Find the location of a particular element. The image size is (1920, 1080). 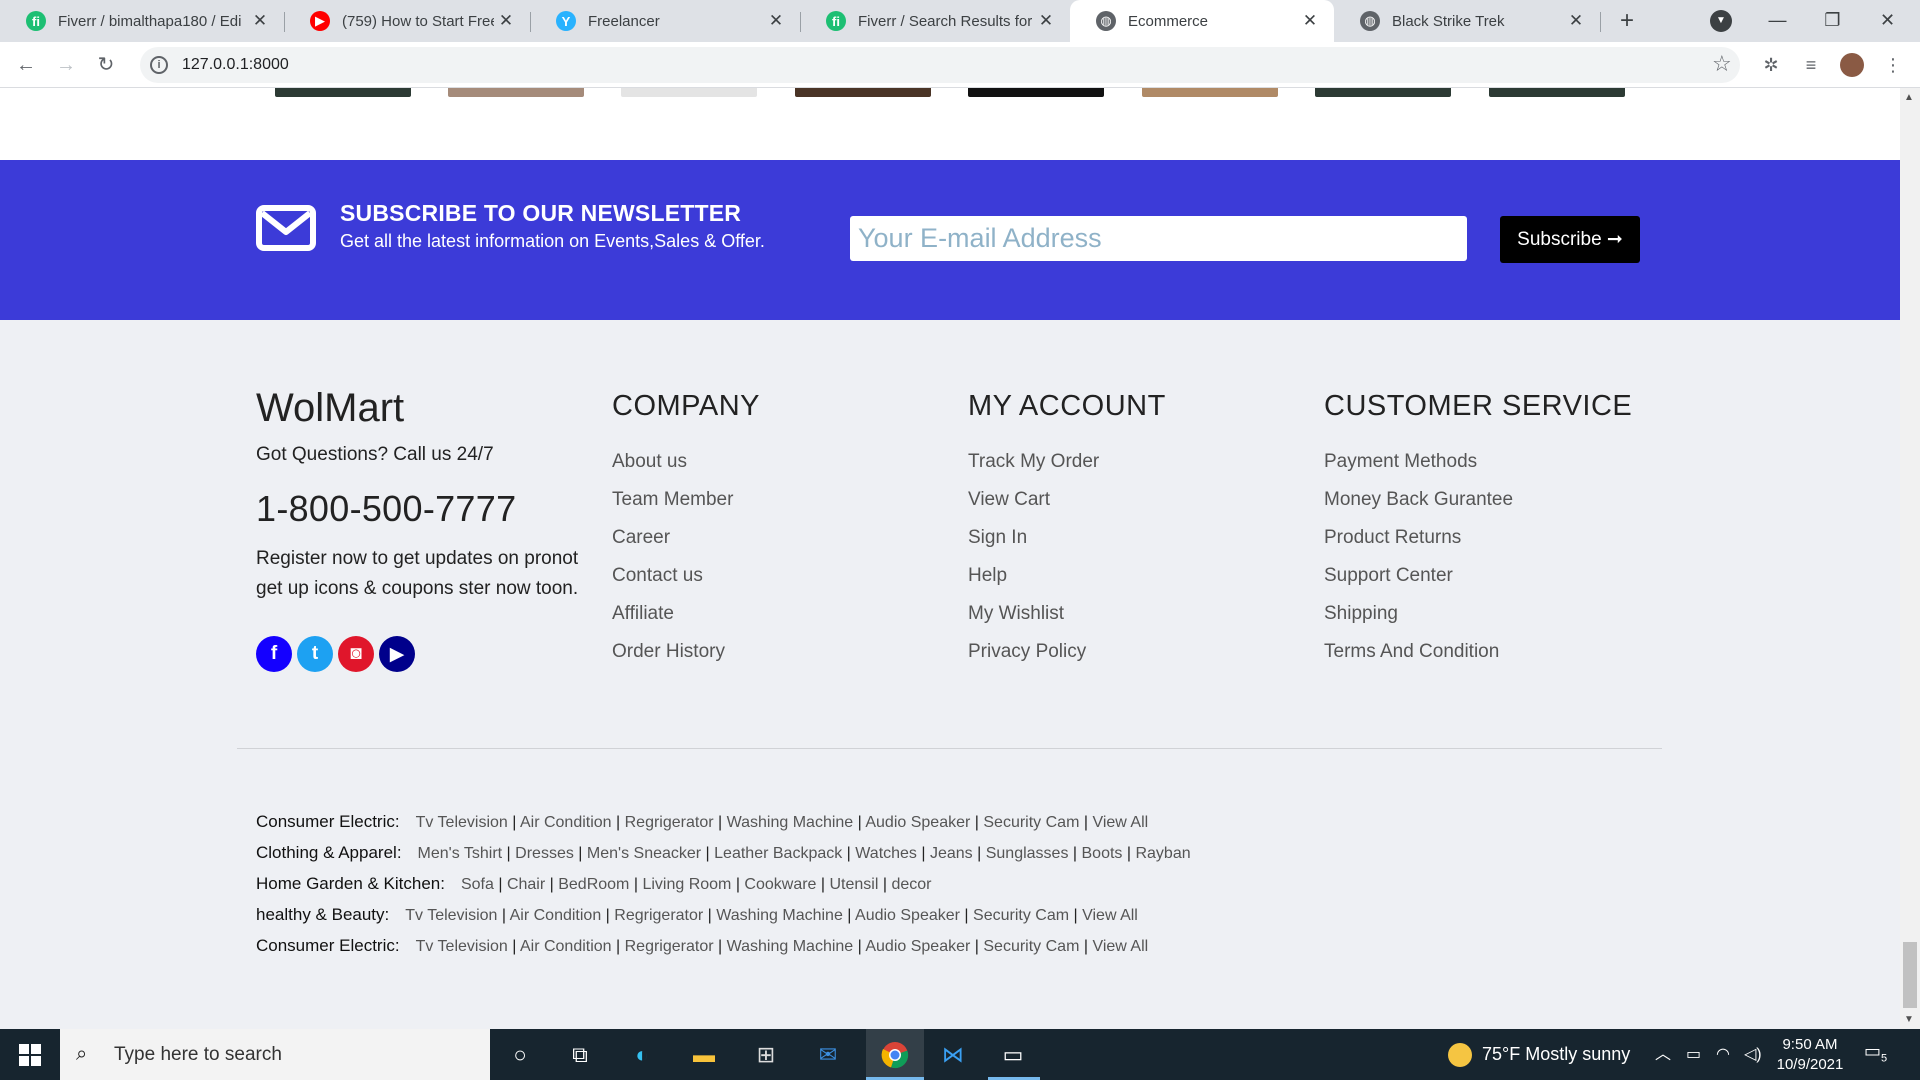

terminal-icon: ▭ is located at coordinates (1013, 1055).